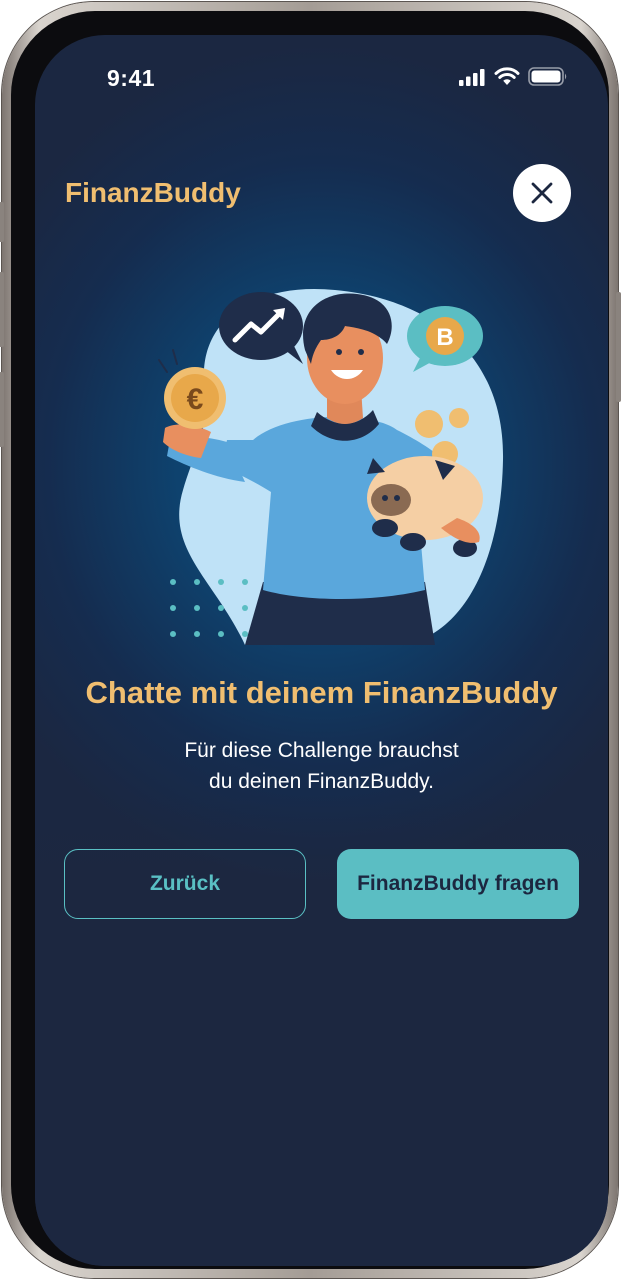 This screenshot has height=1280, width=621. I want to click on volume-up-button, so click(2, 309).